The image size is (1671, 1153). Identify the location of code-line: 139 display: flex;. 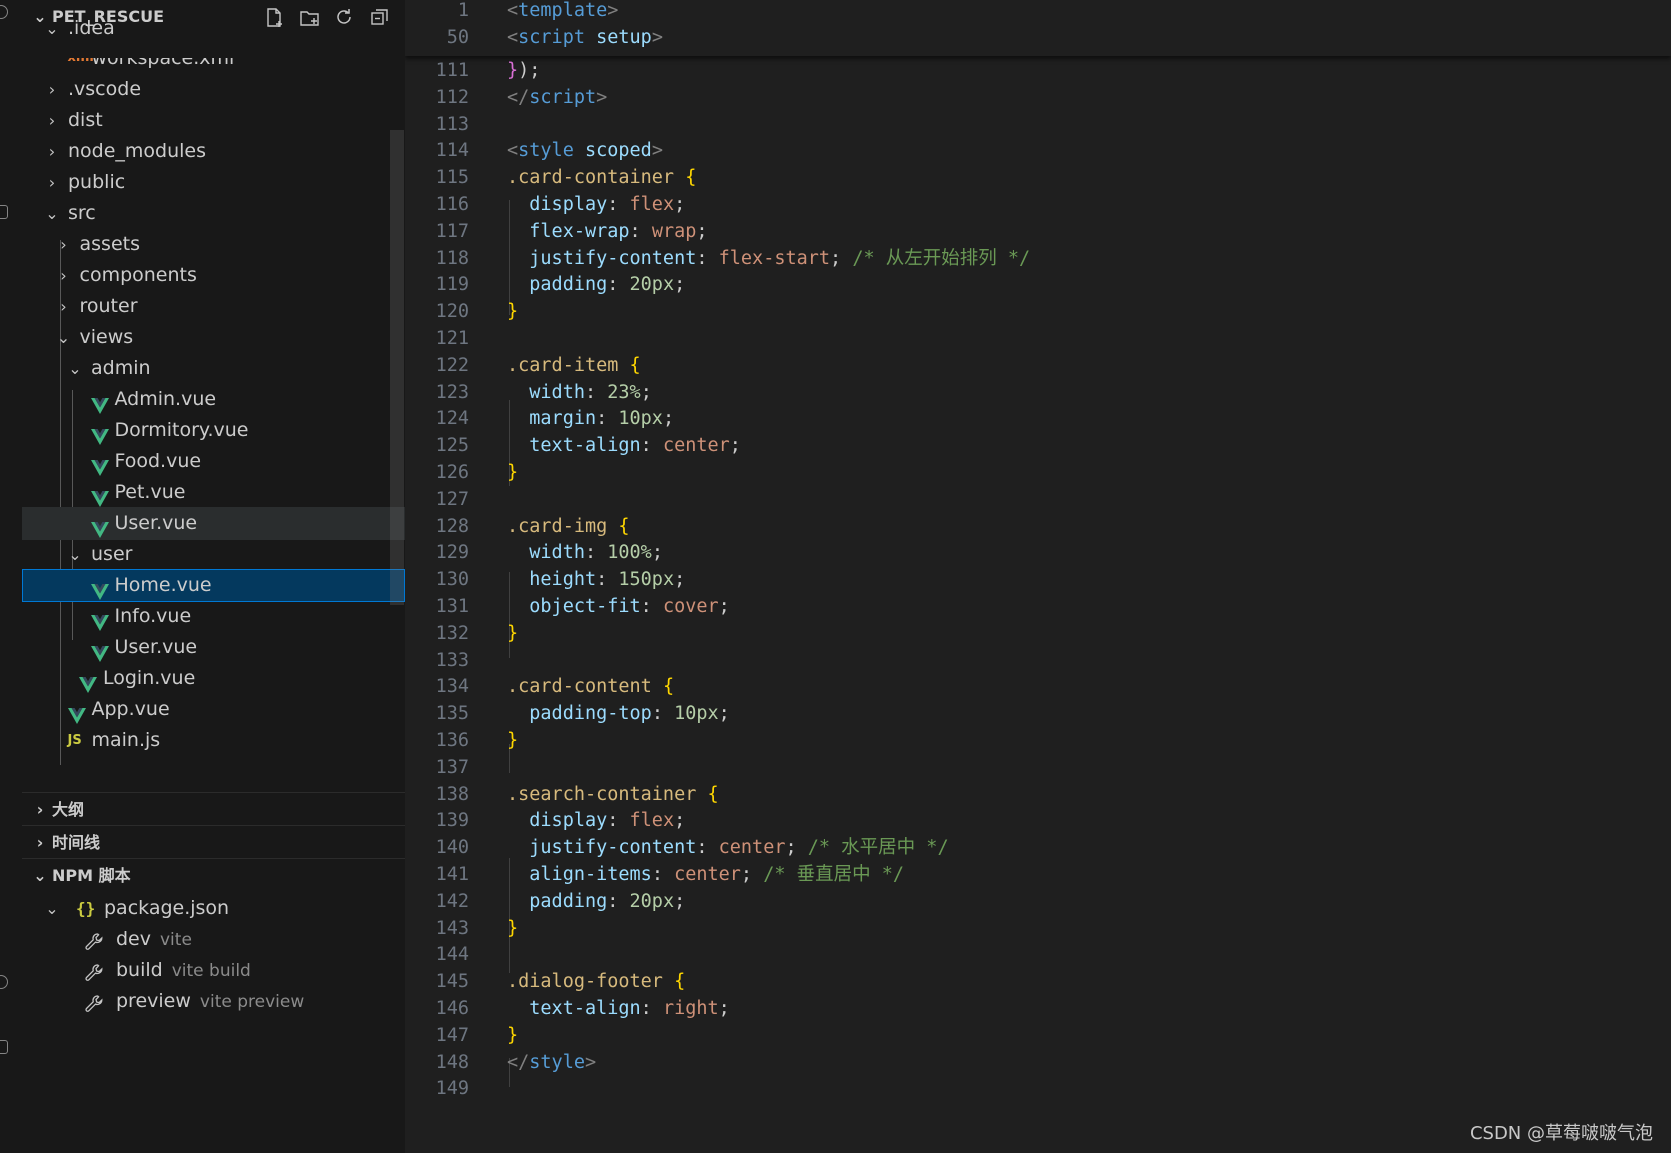
(1038, 821).